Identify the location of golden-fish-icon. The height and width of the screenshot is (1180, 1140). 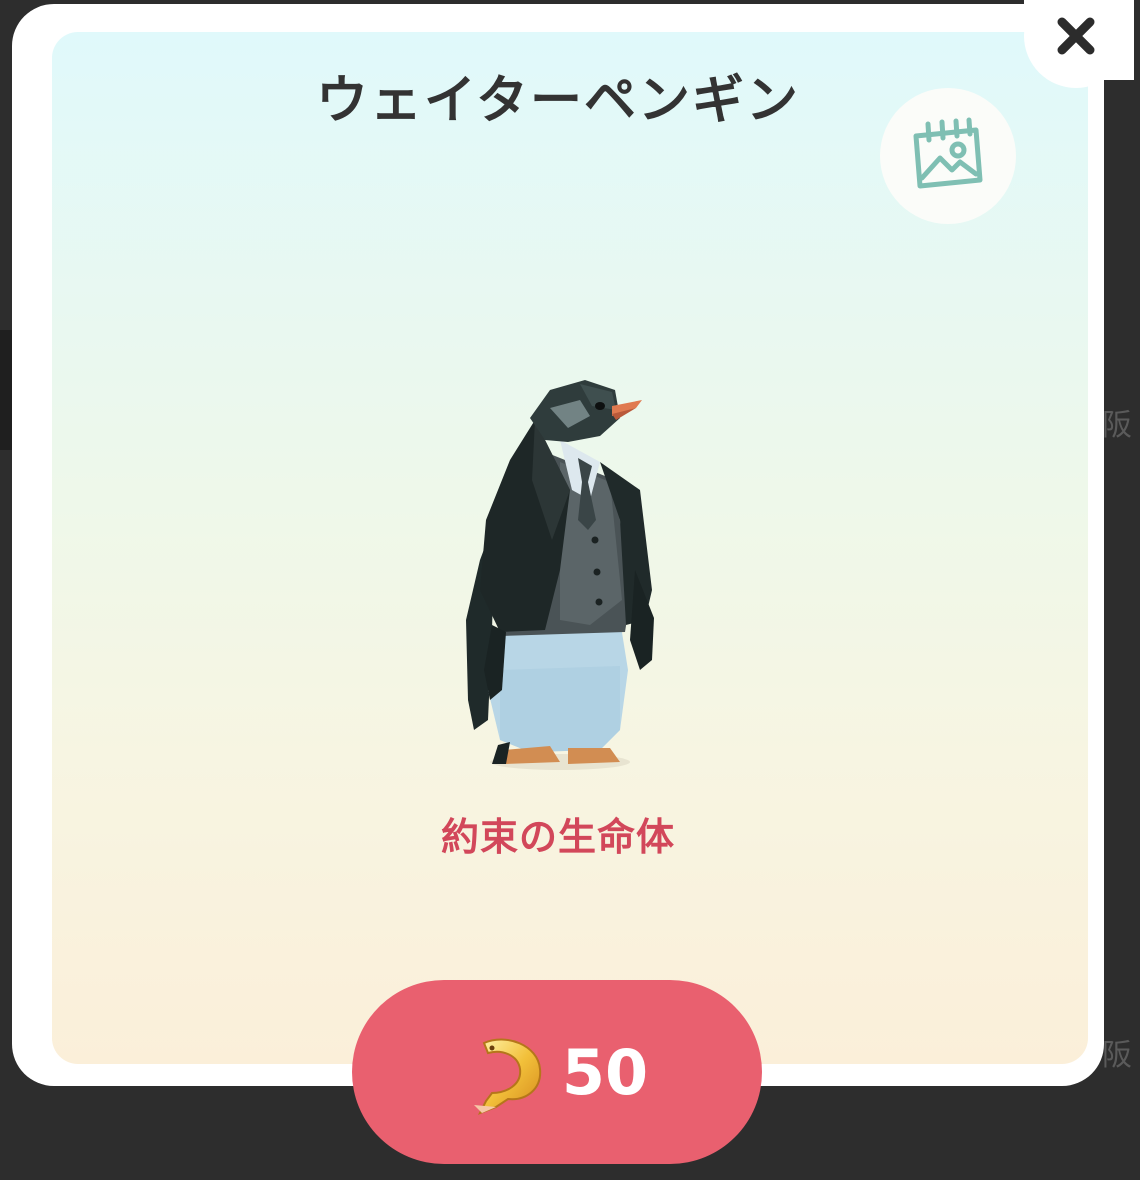
(507, 1076).